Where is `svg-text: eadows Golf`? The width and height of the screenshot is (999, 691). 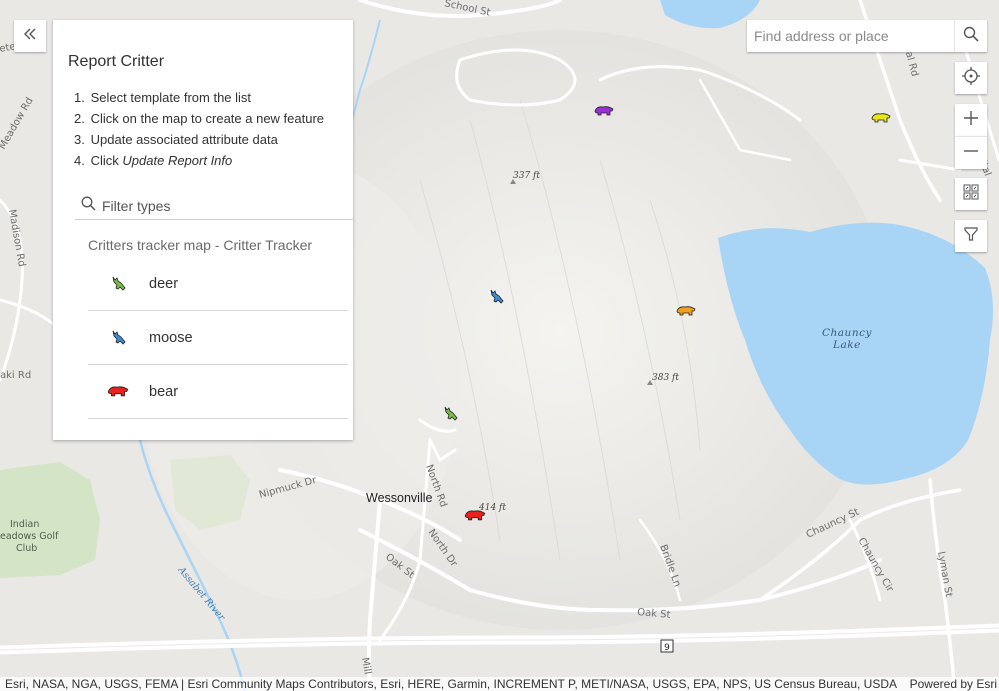 svg-text: eadows Golf is located at coordinates (29, 536).